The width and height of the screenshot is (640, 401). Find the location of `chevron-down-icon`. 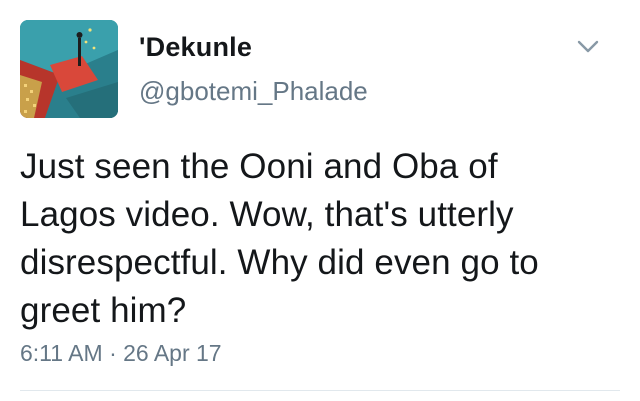

chevron-down-icon is located at coordinates (588, 46).